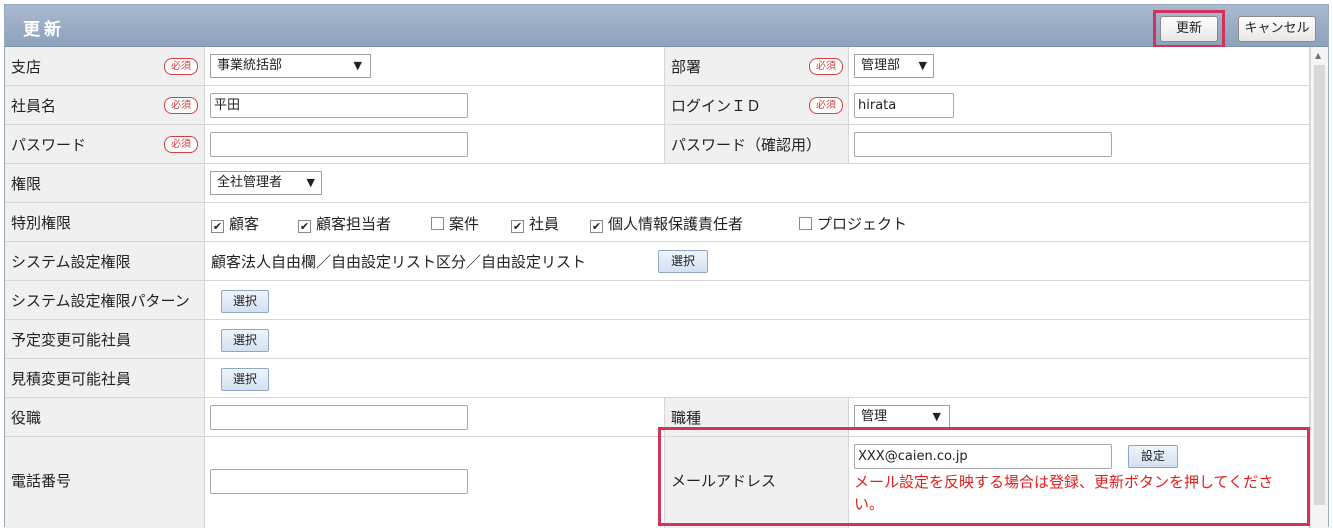  What do you see at coordinates (984, 476) in the screenshot?
I see `email-row-highlight` at bounding box center [984, 476].